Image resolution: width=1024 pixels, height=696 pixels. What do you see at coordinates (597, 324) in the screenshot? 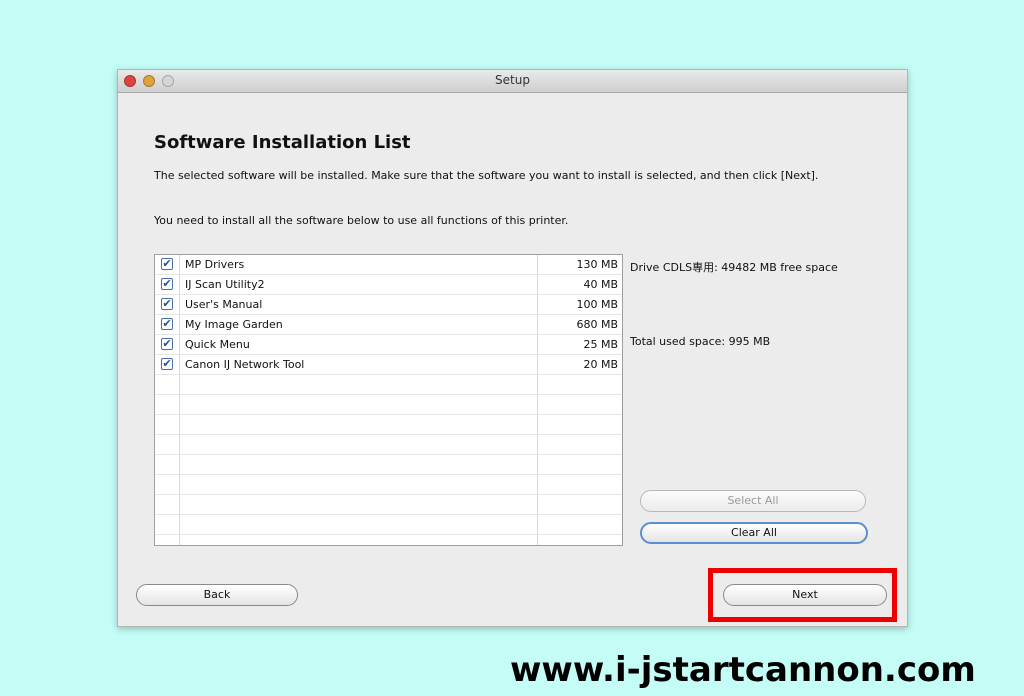
I see `software-size: 680 MB` at bounding box center [597, 324].